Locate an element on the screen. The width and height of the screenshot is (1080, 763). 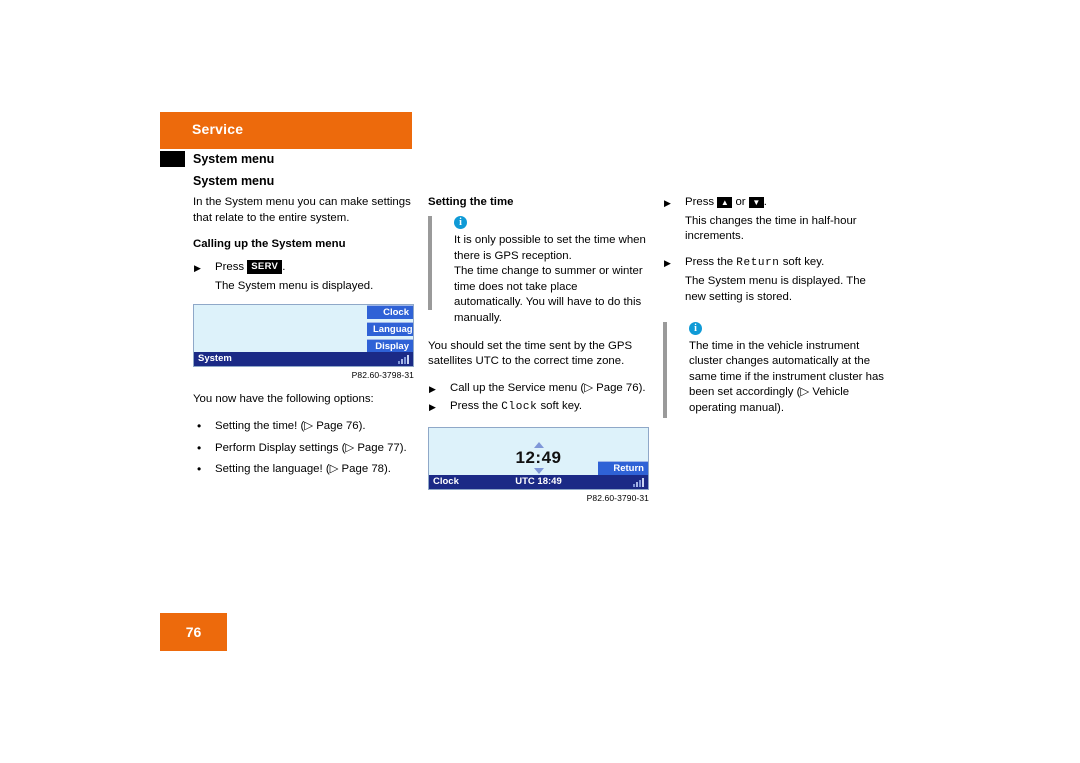
header-subtitle-primary: System menu is located at coordinates (234, 159).